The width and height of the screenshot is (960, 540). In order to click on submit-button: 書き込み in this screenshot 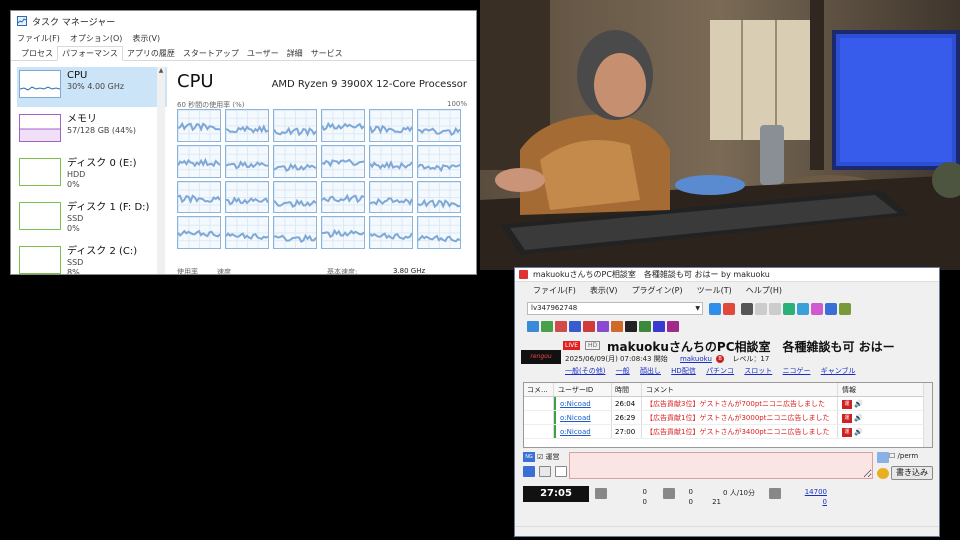, I will do `click(912, 473)`.